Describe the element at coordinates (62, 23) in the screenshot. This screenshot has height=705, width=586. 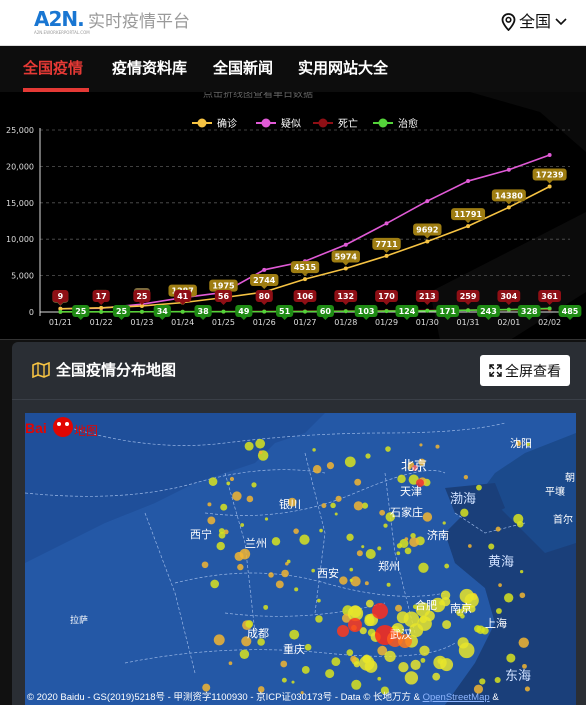
I see `site-logo: A2N. A2N.EWORKERPORTAL.COM` at that location.